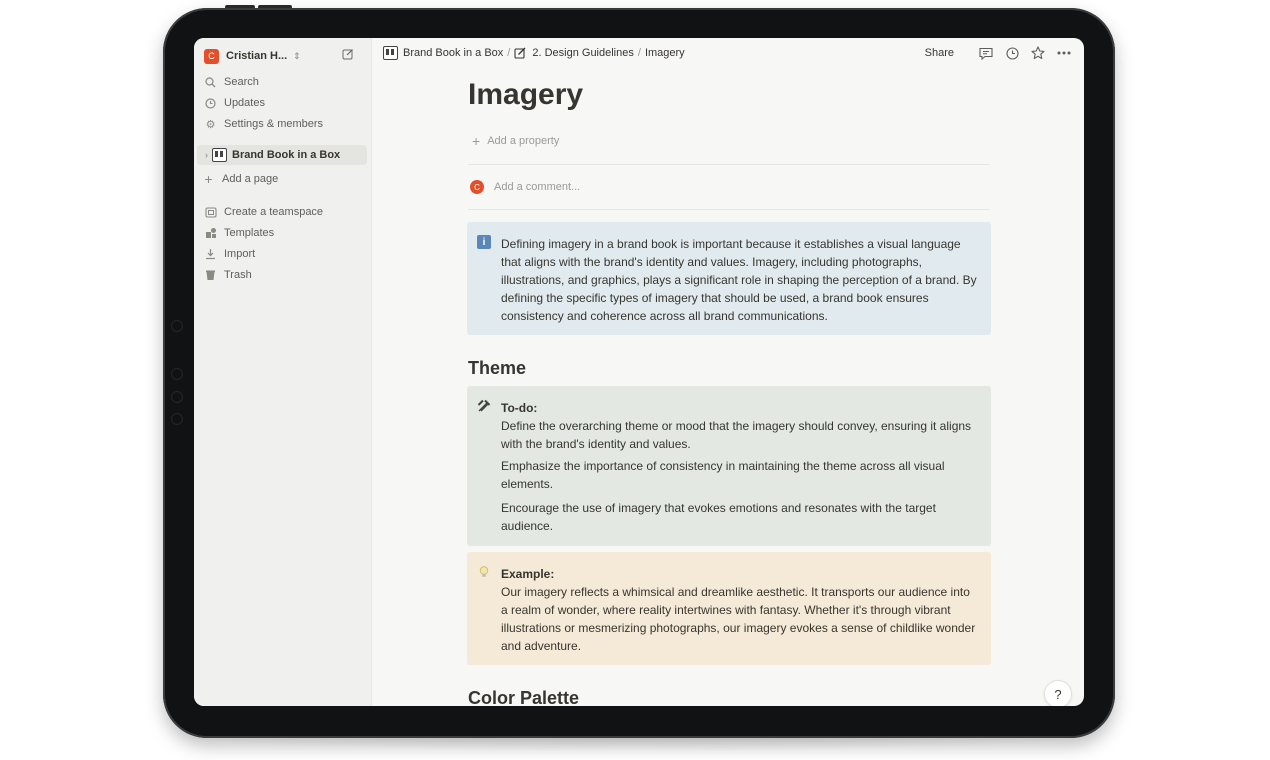 This screenshot has width=1270, height=760. I want to click on share-button: Share, so click(939, 53).